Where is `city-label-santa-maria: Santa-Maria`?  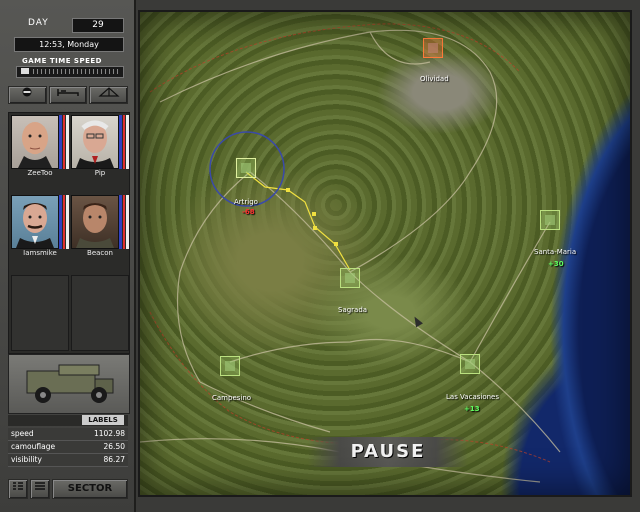 city-label-santa-maria: Santa-Maria is located at coordinates (555, 252).